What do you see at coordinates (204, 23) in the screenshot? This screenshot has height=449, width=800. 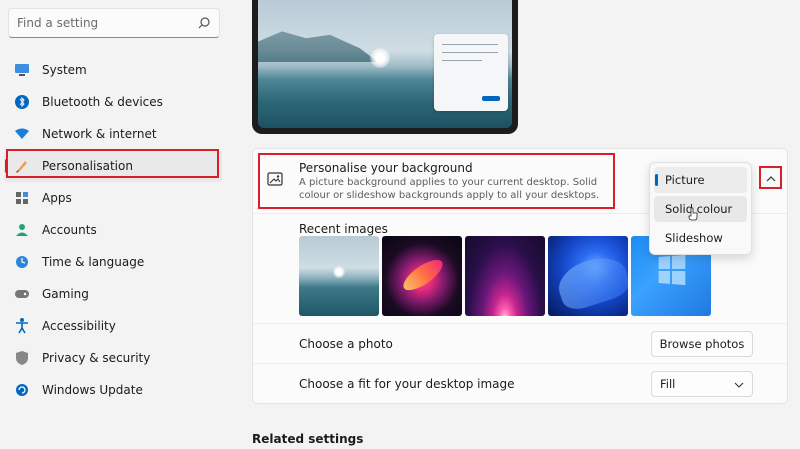 I see `search-icon` at bounding box center [204, 23].